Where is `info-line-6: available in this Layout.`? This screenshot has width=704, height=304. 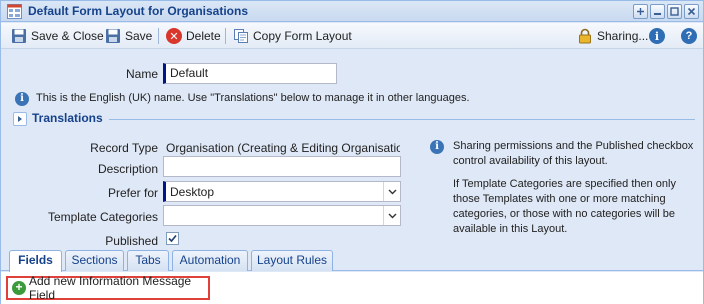
info-line-6: available in this Layout. is located at coordinates (510, 229).